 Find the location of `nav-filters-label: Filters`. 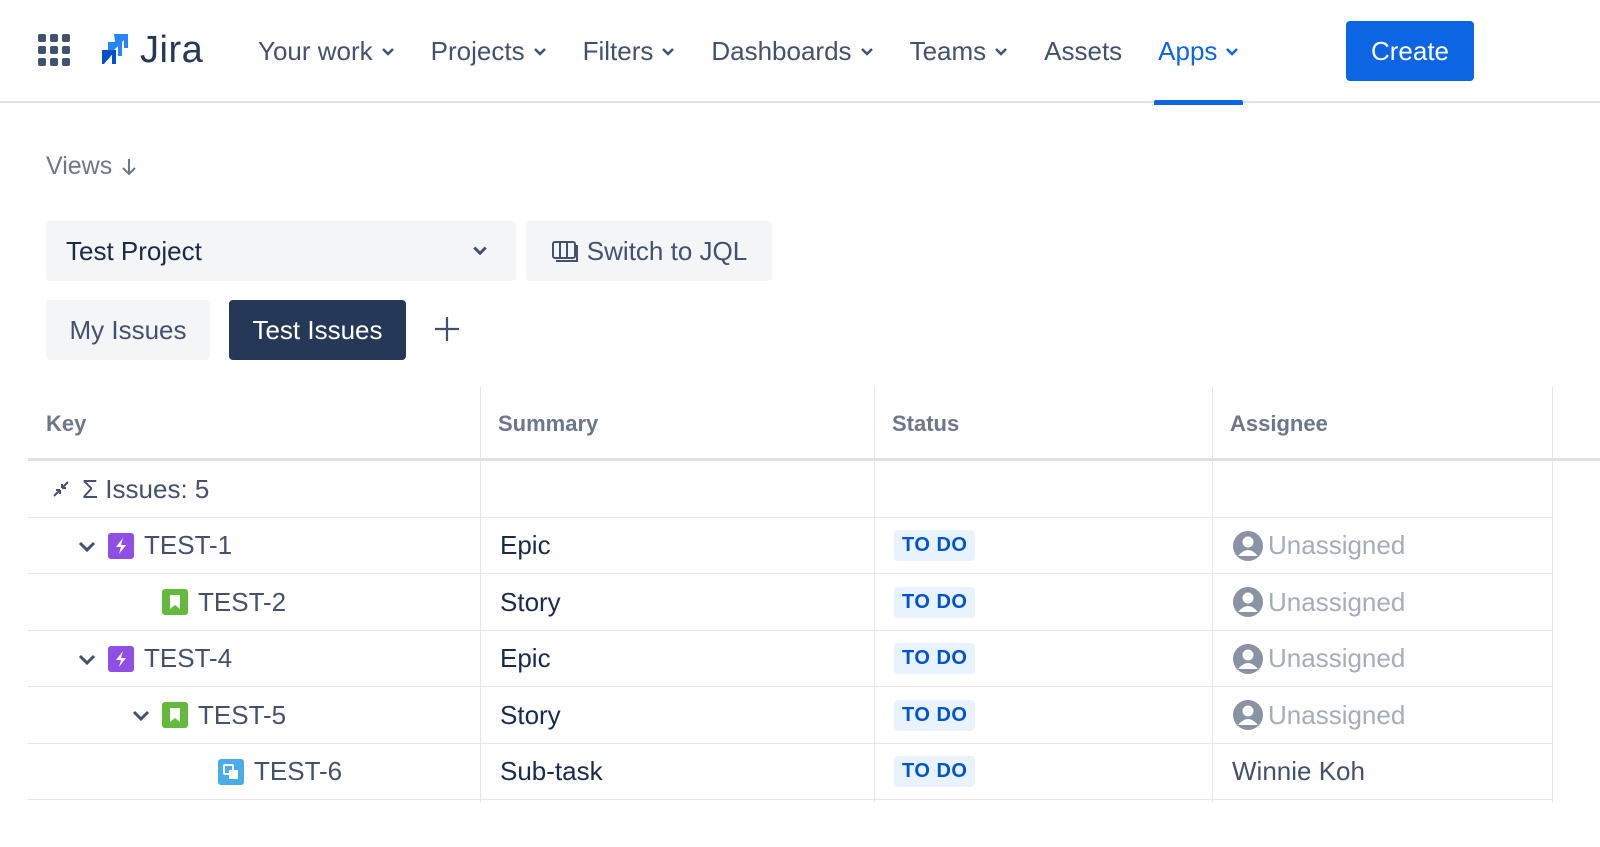

nav-filters-label: Filters is located at coordinates (618, 51).